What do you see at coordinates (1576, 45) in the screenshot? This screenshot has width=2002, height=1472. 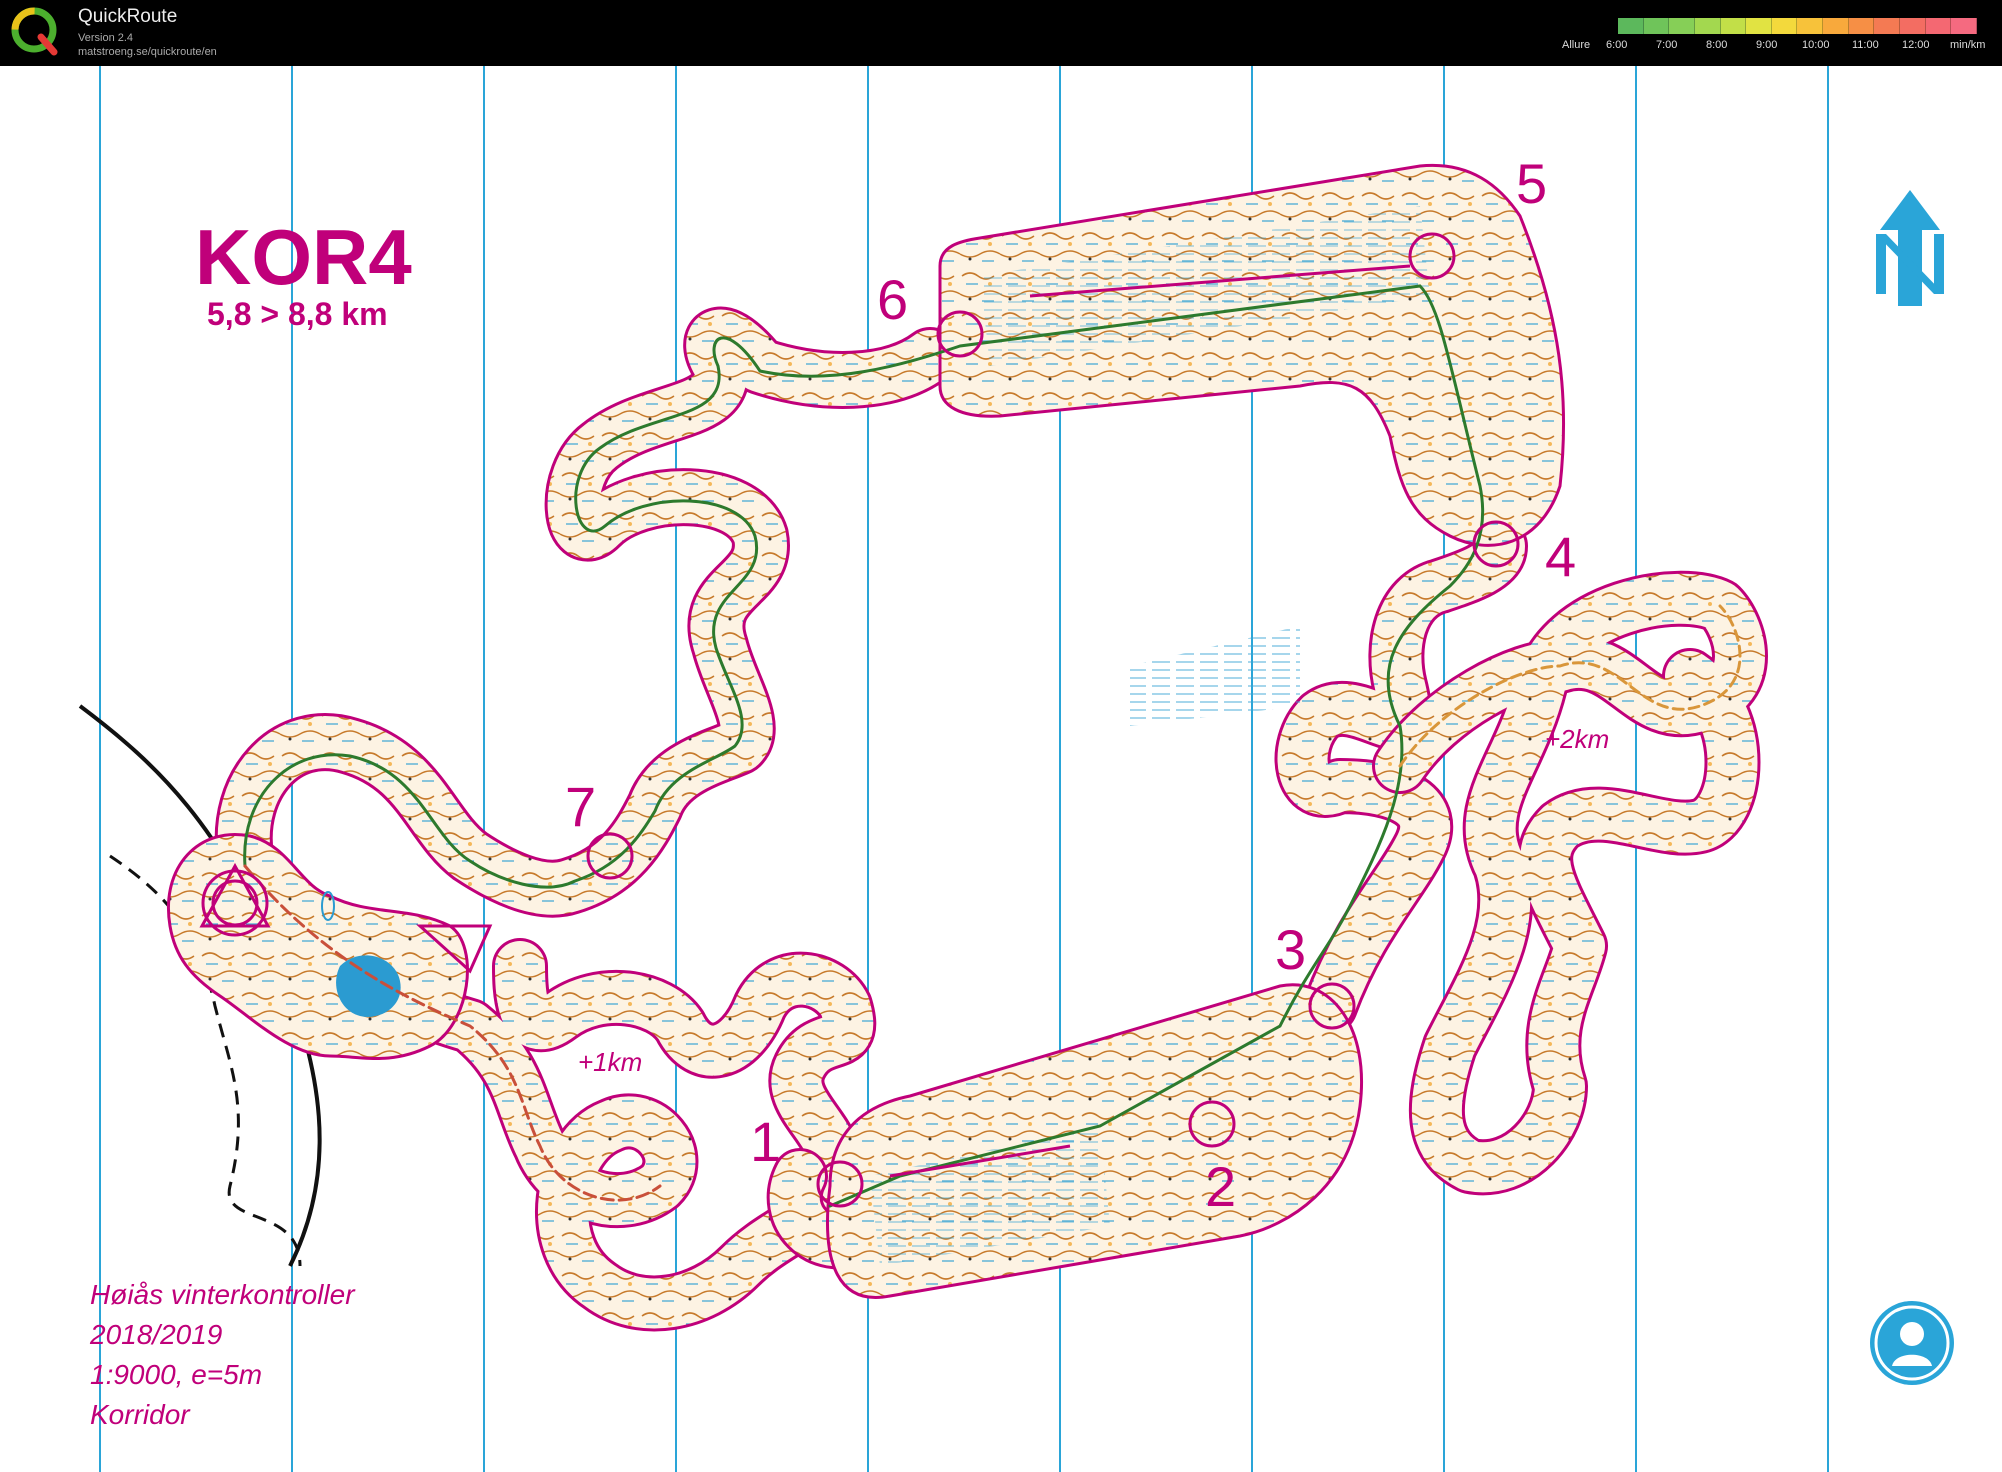 I see `pace-scale-label: Allure` at bounding box center [1576, 45].